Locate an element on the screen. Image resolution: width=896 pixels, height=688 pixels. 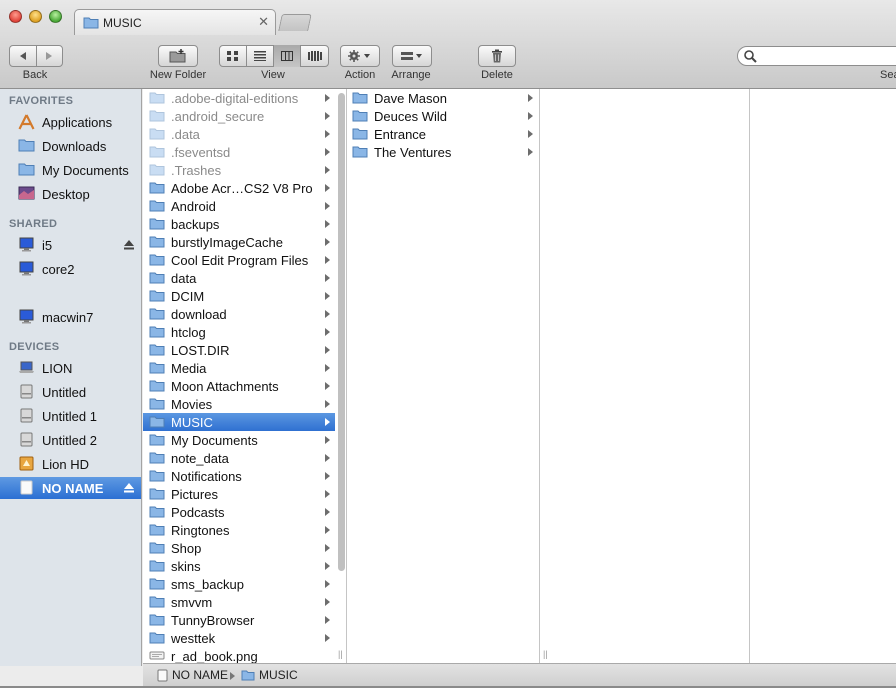
folder-row: note_data is located at coordinates (239, 458).